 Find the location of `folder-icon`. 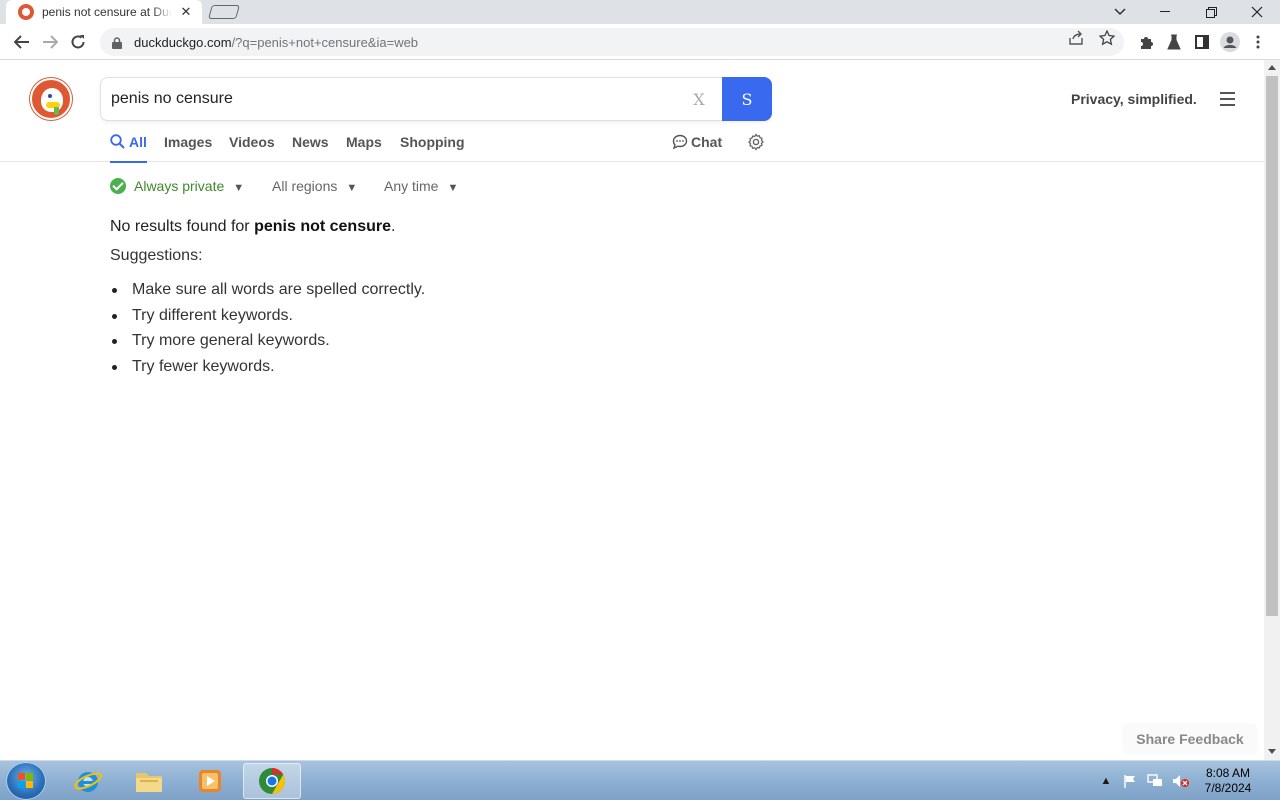

folder-icon is located at coordinates (149, 782).